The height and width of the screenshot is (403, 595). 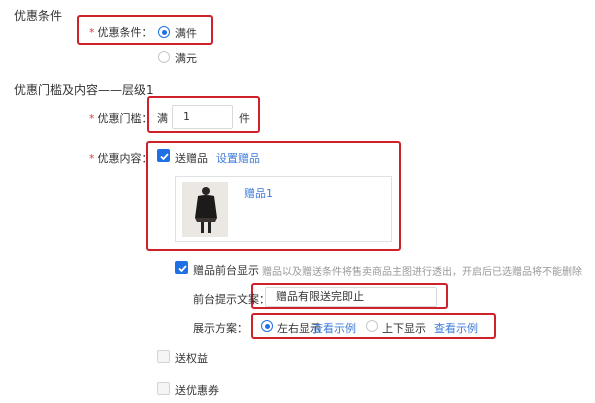 What do you see at coordinates (267, 326) in the screenshot?
I see `radio-left-right` at bounding box center [267, 326].